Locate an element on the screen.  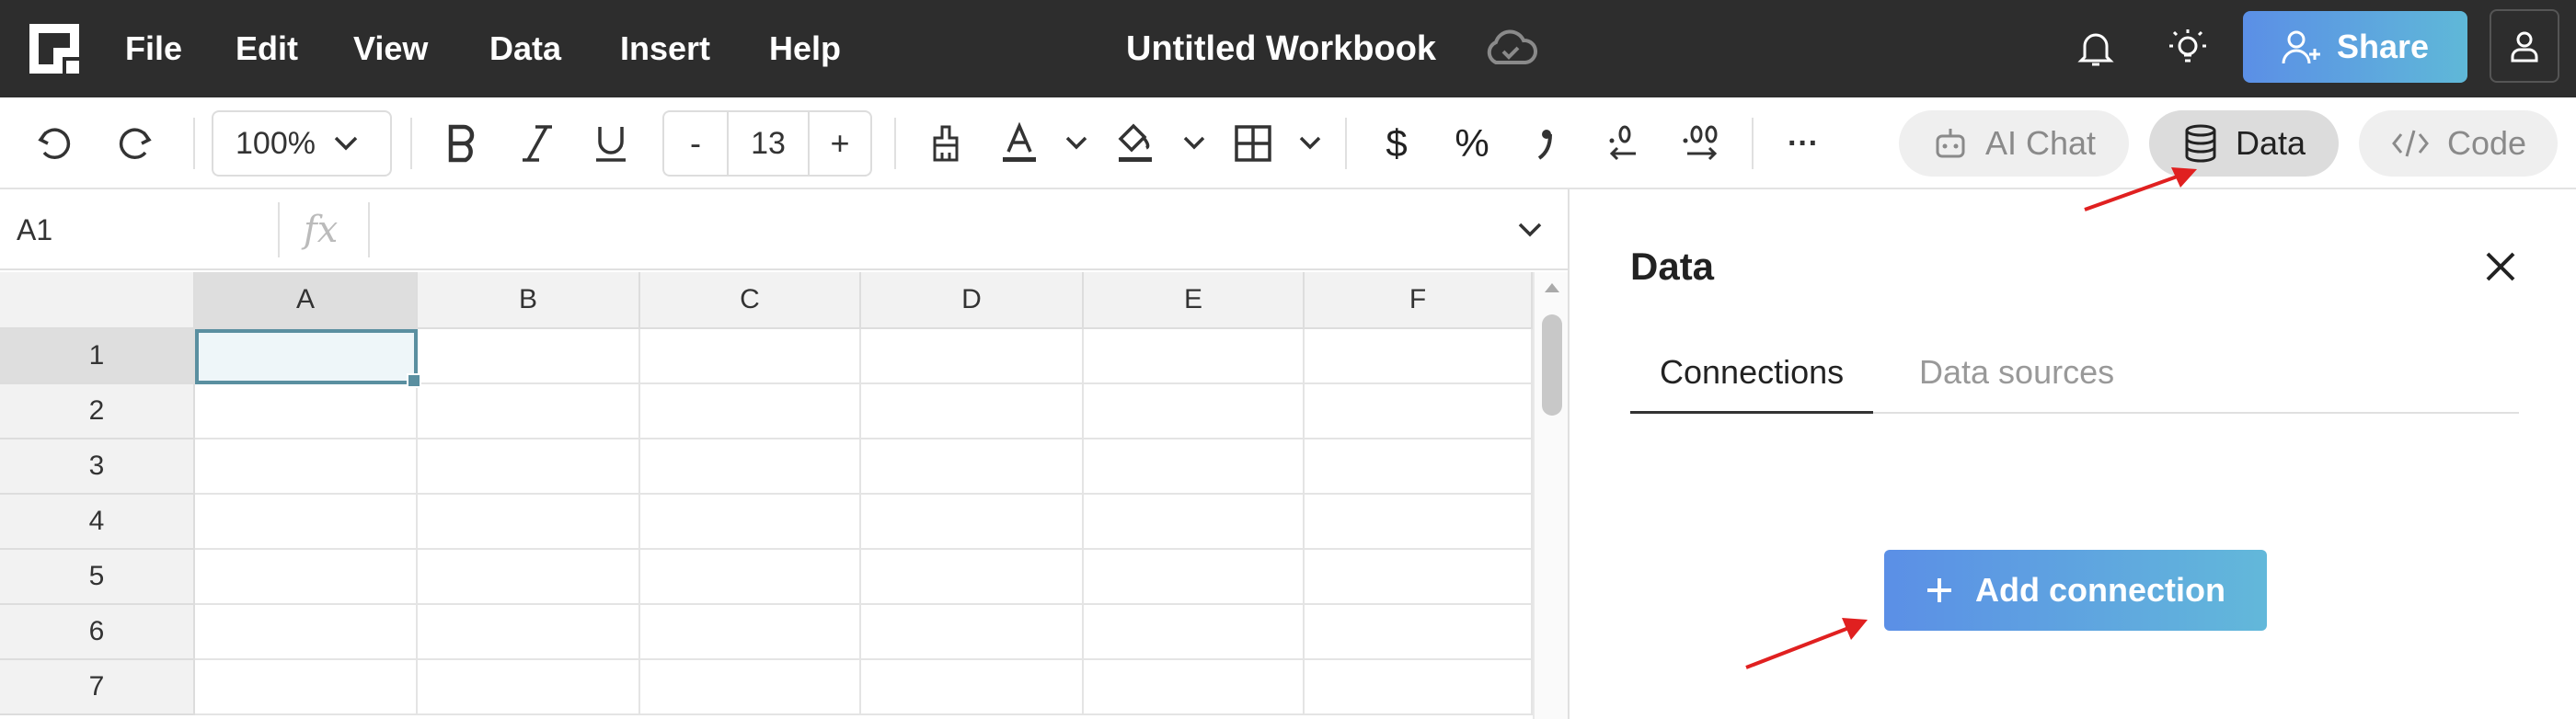
italic-button is located at coordinates (537, 143).